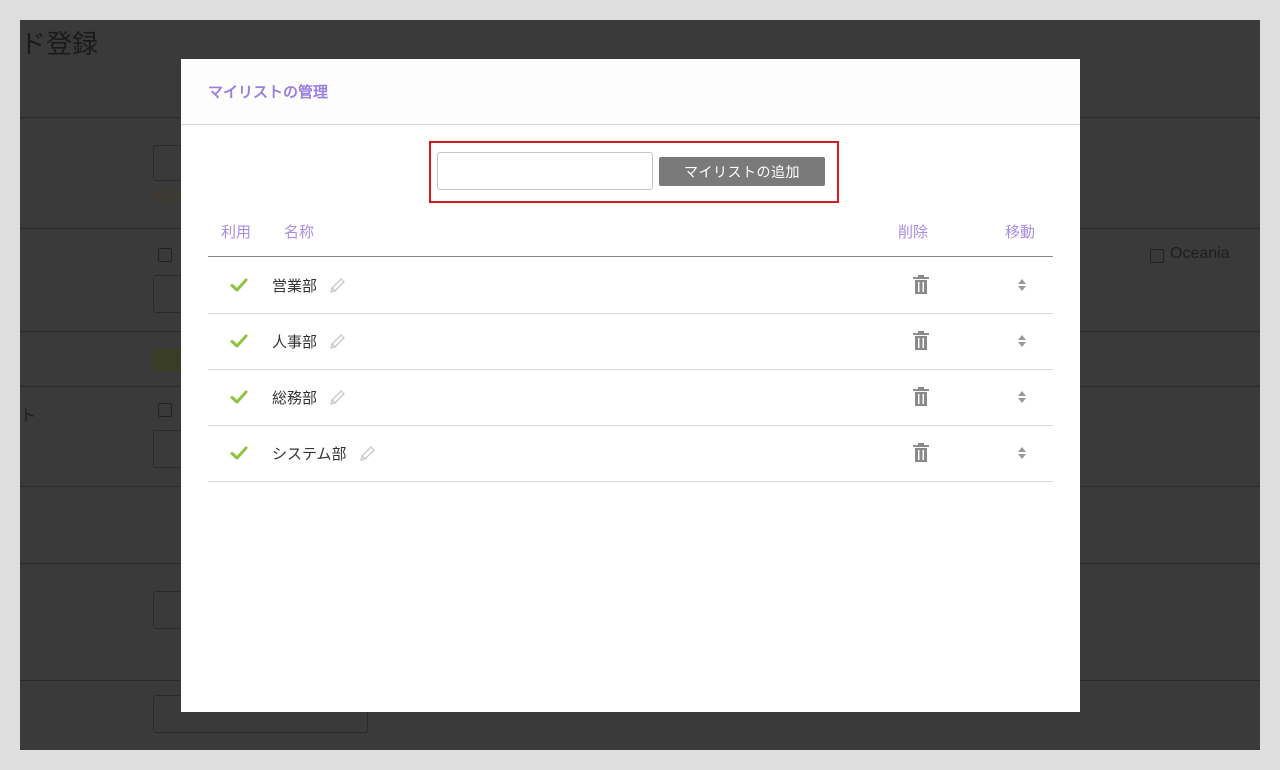  I want to click on list-name: システム部, so click(309, 454).